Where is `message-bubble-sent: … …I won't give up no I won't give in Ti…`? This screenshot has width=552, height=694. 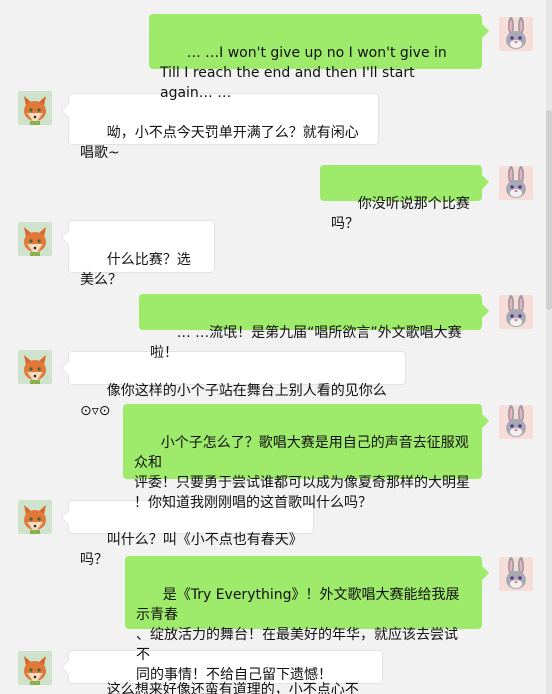 message-bubble-sent: … …I won't give up no I won't give in Ti… is located at coordinates (315, 57).